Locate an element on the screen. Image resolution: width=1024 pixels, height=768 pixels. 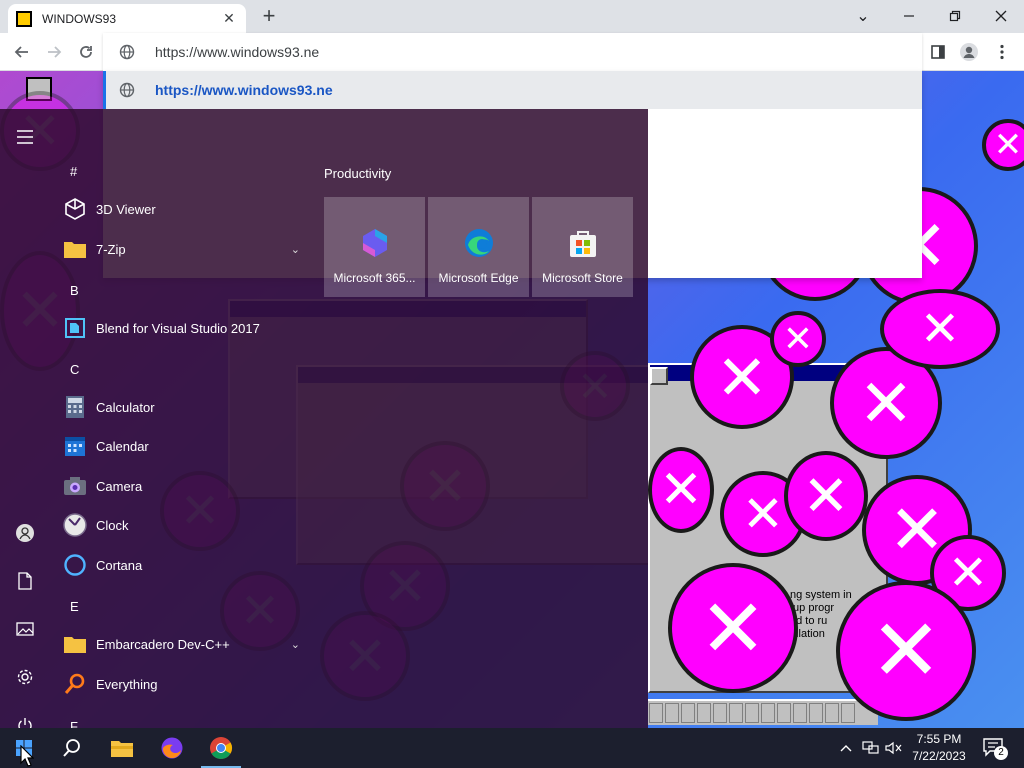
taskbar-clock: 7:55 PM 7/22/2023 is located at coordinates (939, 748).